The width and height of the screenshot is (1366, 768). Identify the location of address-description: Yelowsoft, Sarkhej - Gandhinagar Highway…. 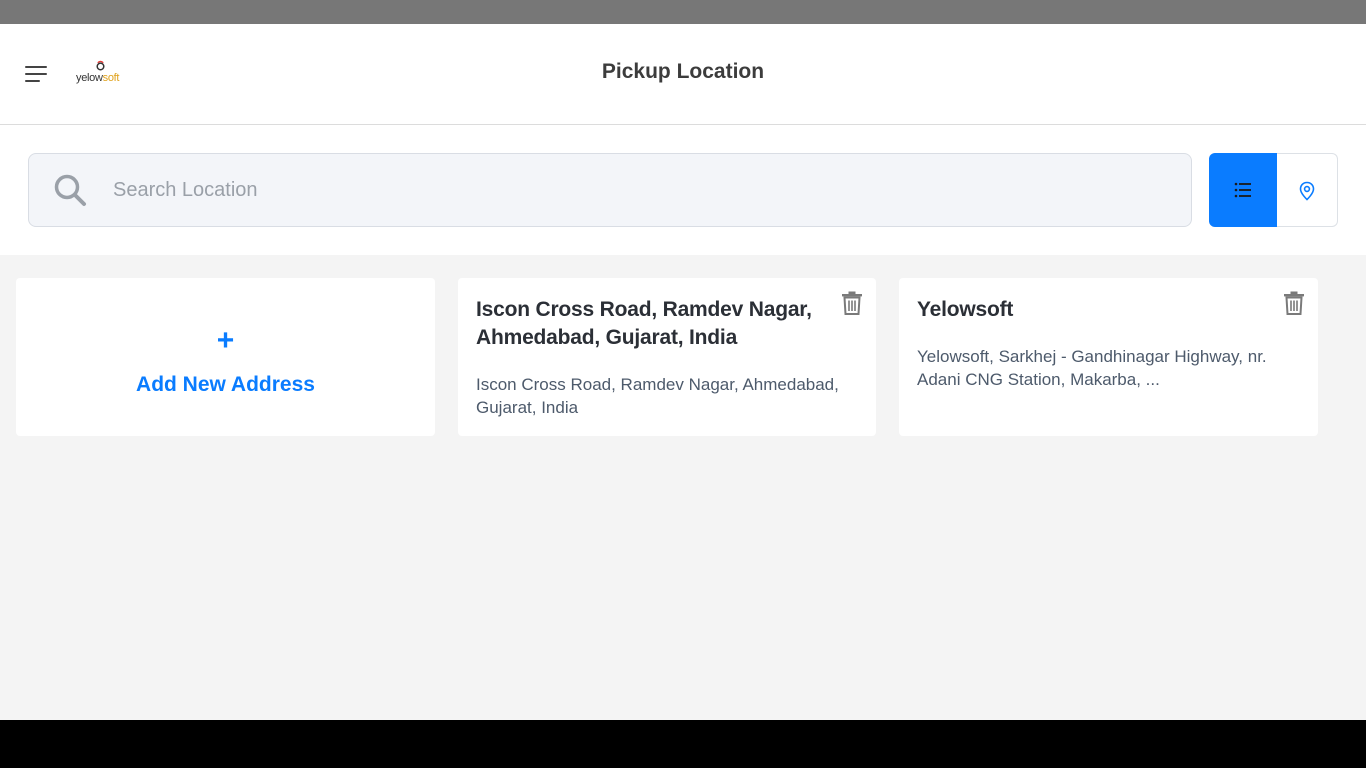
(1092, 368).